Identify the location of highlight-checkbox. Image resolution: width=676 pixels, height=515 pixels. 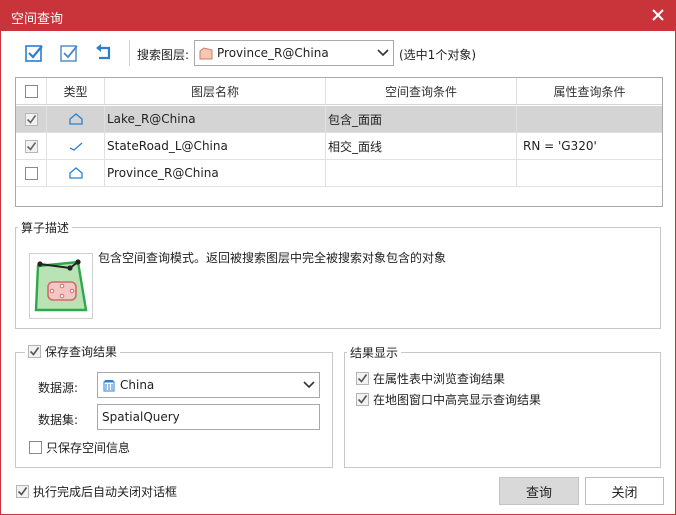
(362, 399).